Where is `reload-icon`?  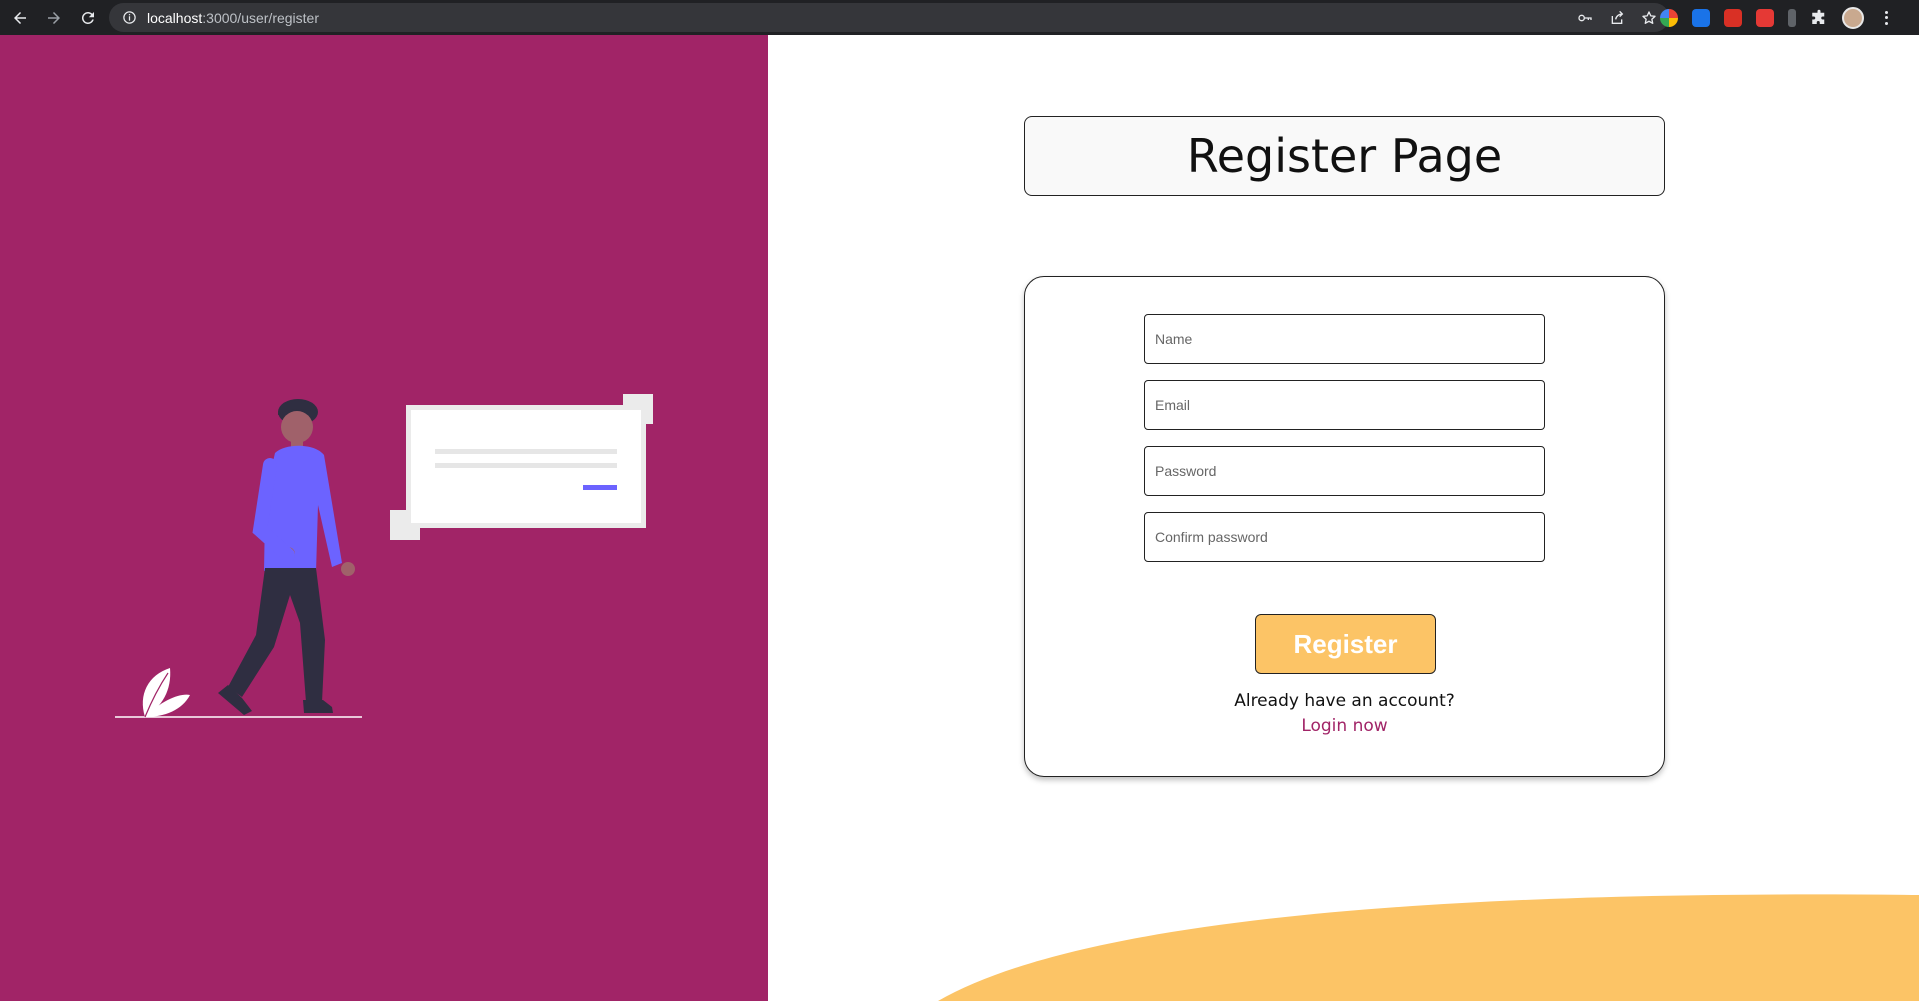
reload-icon is located at coordinates (87, 17).